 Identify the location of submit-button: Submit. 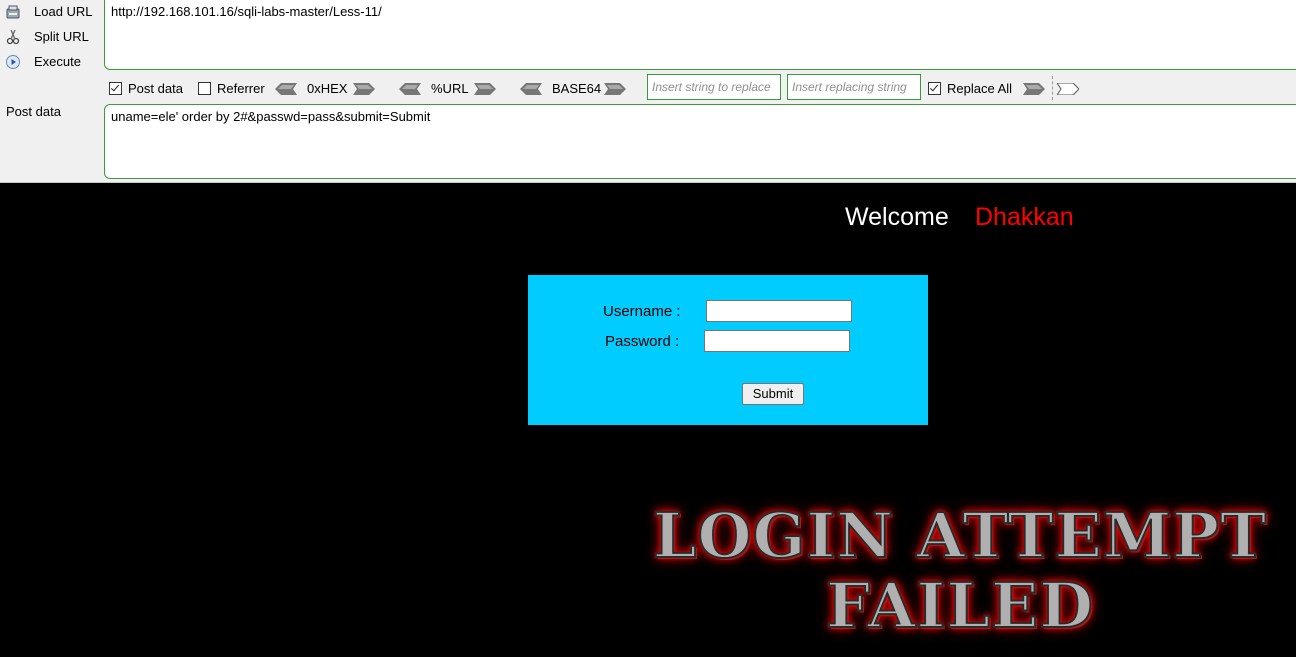
(773, 394).